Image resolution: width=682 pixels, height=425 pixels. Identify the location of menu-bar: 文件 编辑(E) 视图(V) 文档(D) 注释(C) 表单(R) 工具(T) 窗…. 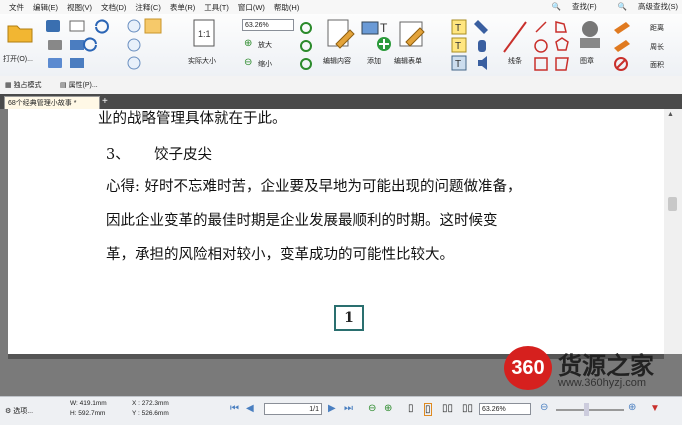
(341, 7).